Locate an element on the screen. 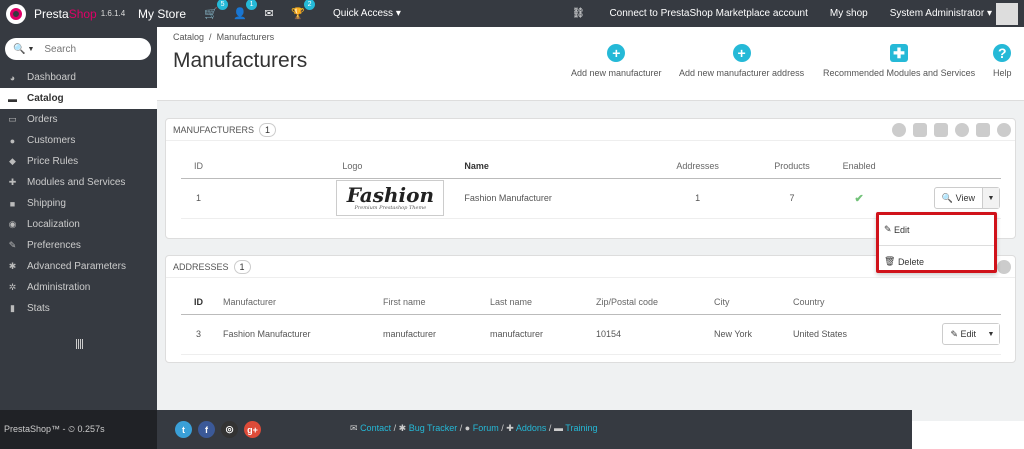 The width and height of the screenshot is (1024, 449). column-header: City is located at coordinates (753, 303).